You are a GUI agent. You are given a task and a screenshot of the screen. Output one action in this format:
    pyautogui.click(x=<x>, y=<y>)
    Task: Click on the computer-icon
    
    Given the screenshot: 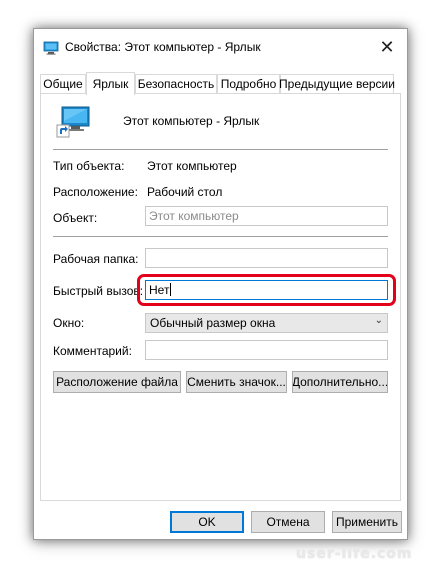 What is the action you would take?
    pyautogui.click(x=51, y=48)
    